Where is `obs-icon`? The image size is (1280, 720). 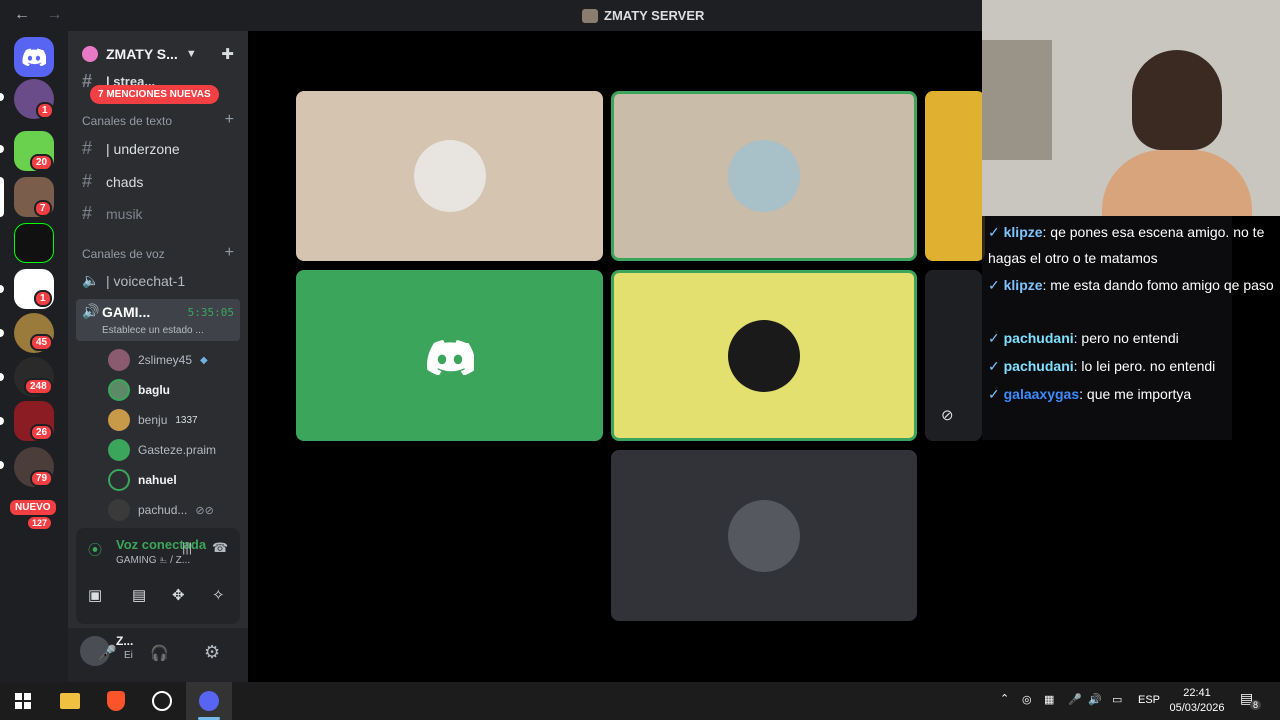 obs-icon is located at coordinates (162, 701).